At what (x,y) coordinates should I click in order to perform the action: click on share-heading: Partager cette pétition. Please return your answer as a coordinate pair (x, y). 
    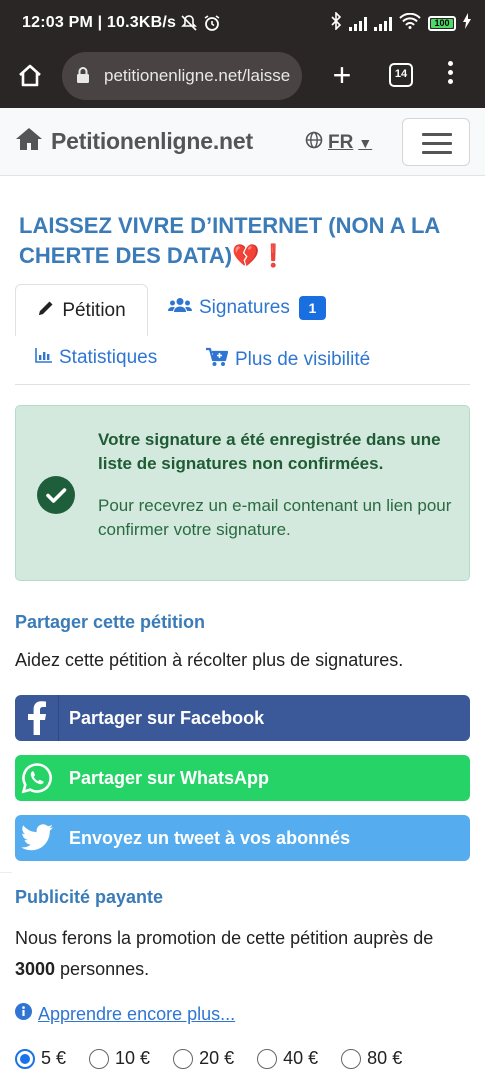
    Looking at the image, I should click on (110, 622).